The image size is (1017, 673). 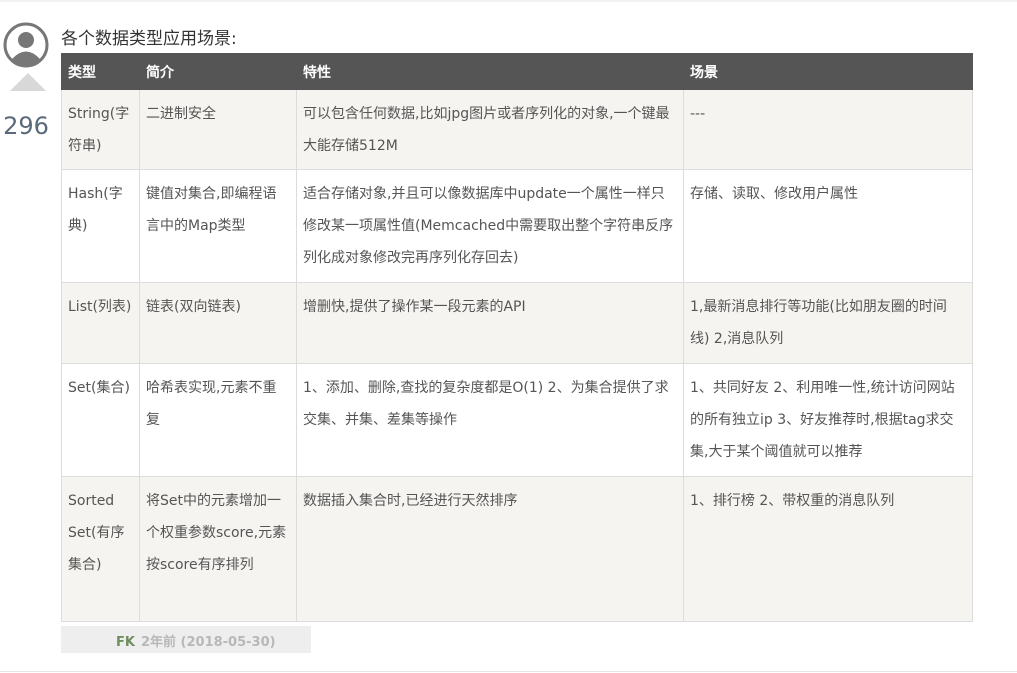 What do you see at coordinates (26, 126) in the screenshot?
I see `vote-count: 296` at bounding box center [26, 126].